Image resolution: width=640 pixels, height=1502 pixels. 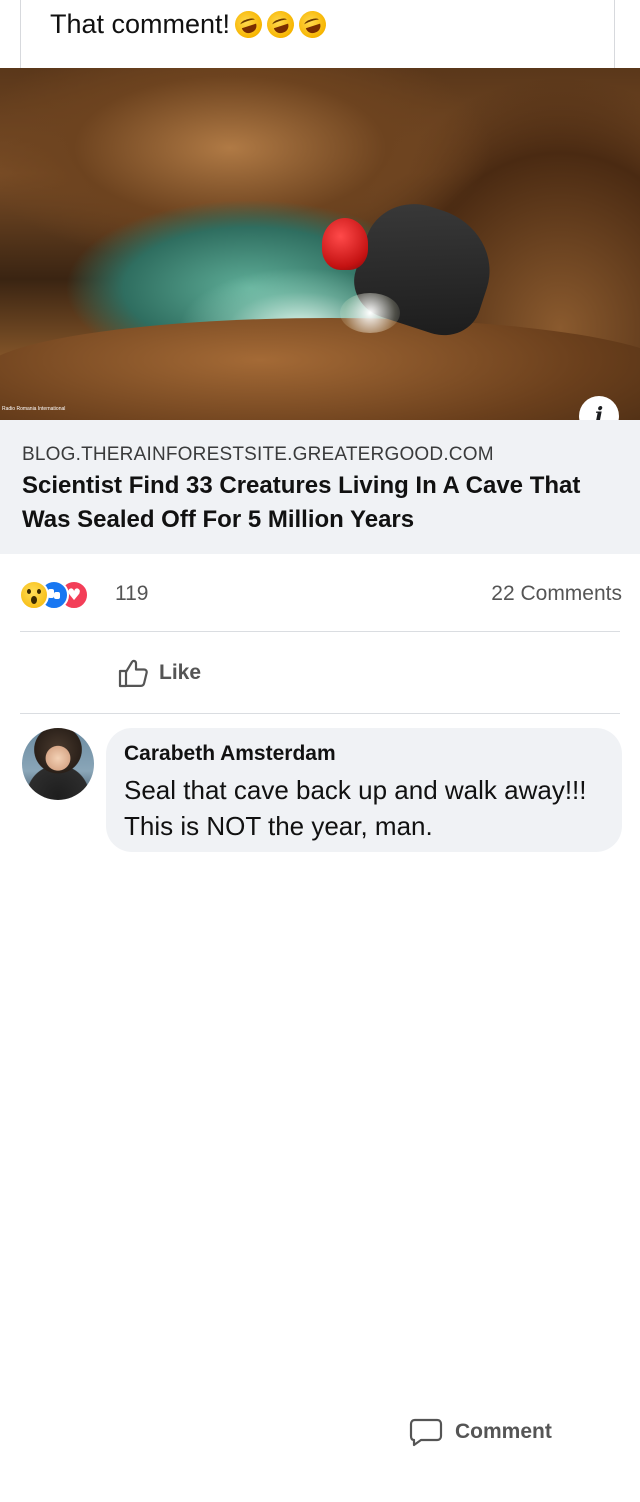 I want to click on link-domain: BLOG.THERAINFORESTSITE.GREATERGOOD.COM, so click(x=258, y=454).